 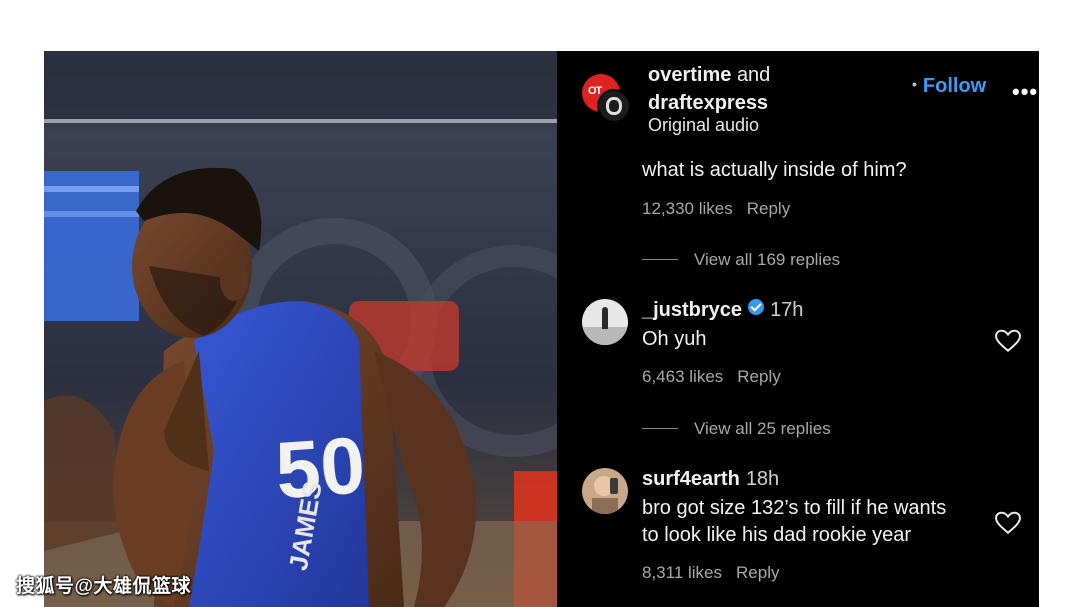 I want to click on comment-2-view-replies-label: View all 25 replies, so click(x=762, y=428).